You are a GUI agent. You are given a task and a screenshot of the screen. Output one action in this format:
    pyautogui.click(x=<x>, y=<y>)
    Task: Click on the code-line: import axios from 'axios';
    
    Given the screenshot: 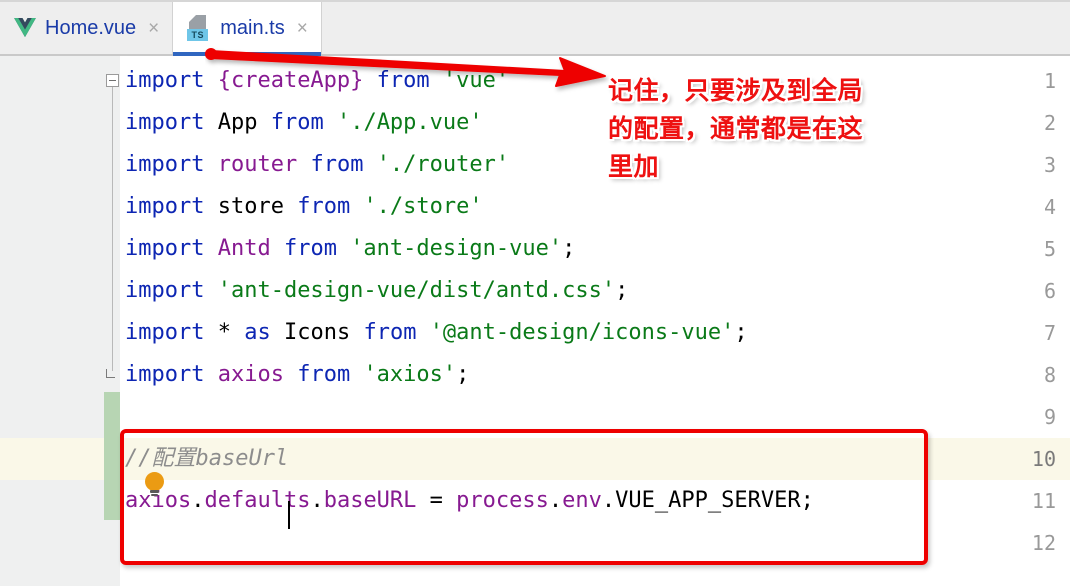 What is the action you would take?
    pyautogui.click(x=297, y=375)
    